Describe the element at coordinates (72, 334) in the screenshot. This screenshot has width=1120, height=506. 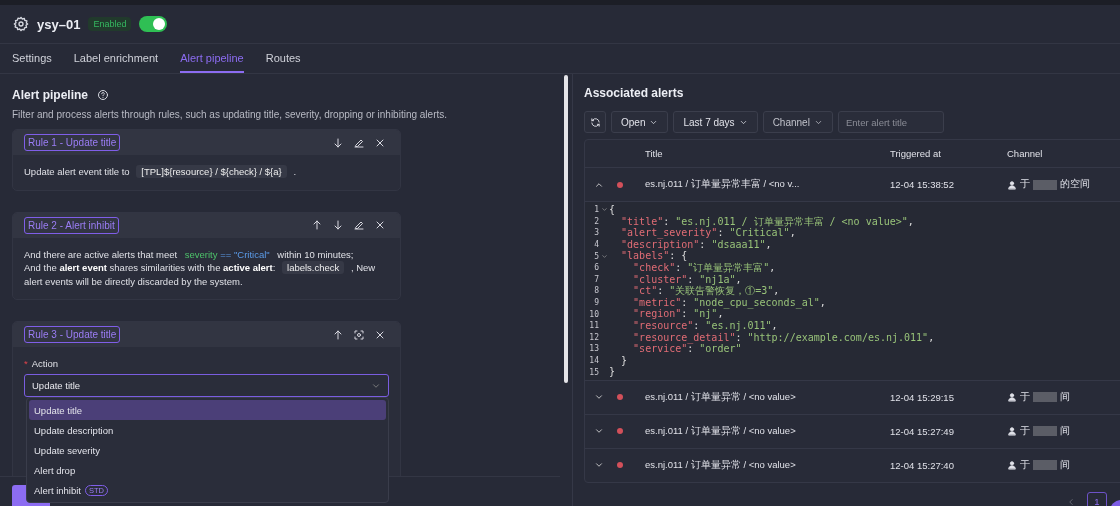
I see `rule-tag: Rule 3 - Update title` at that location.